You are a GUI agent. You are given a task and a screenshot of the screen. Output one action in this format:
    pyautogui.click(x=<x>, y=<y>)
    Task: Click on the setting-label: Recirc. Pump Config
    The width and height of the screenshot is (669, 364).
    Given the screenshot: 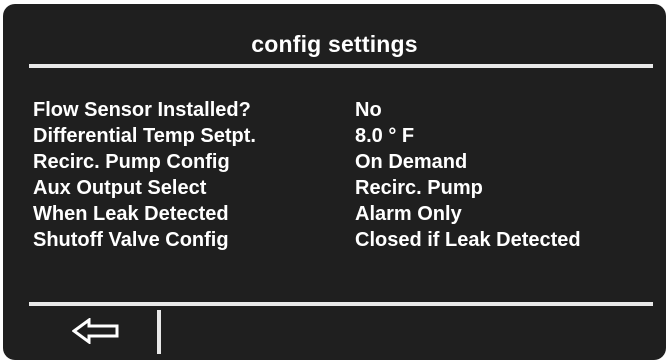 What is the action you would take?
    pyautogui.click(x=131, y=162)
    